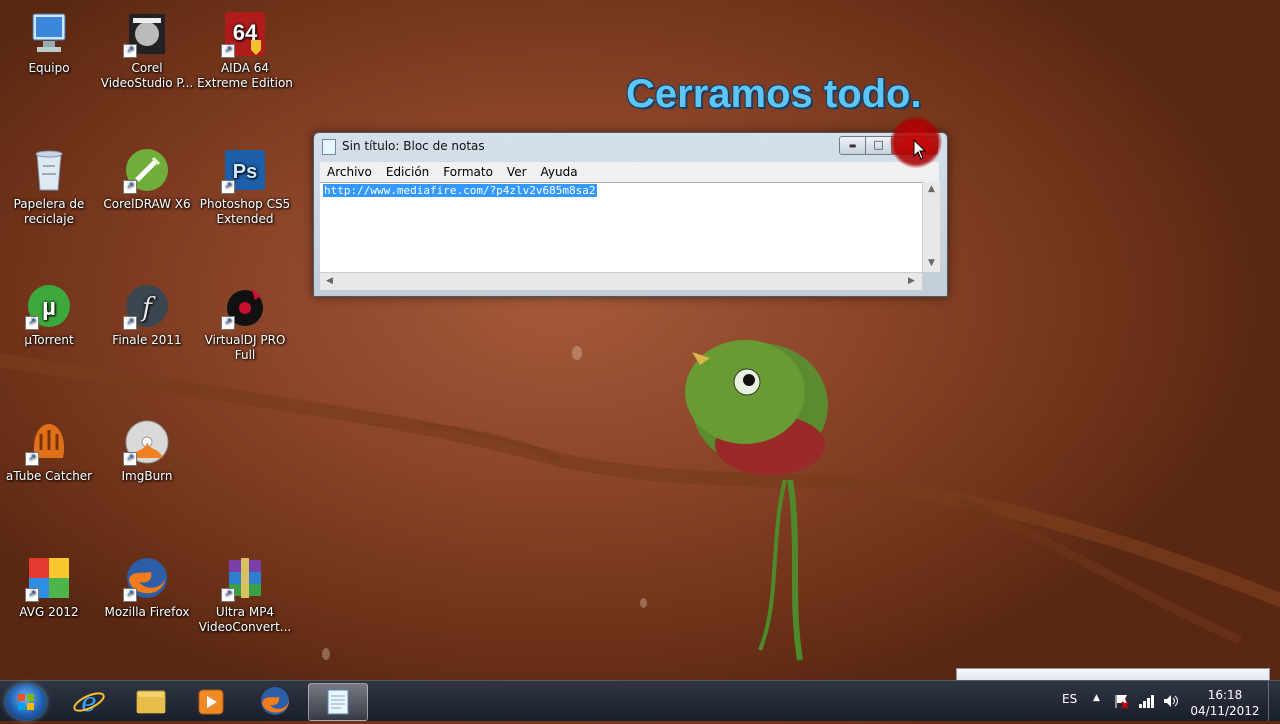  I want to click on desktop-icon-photoshop: Ps ↗ Photoshop CS5 Extended, so click(245, 186).